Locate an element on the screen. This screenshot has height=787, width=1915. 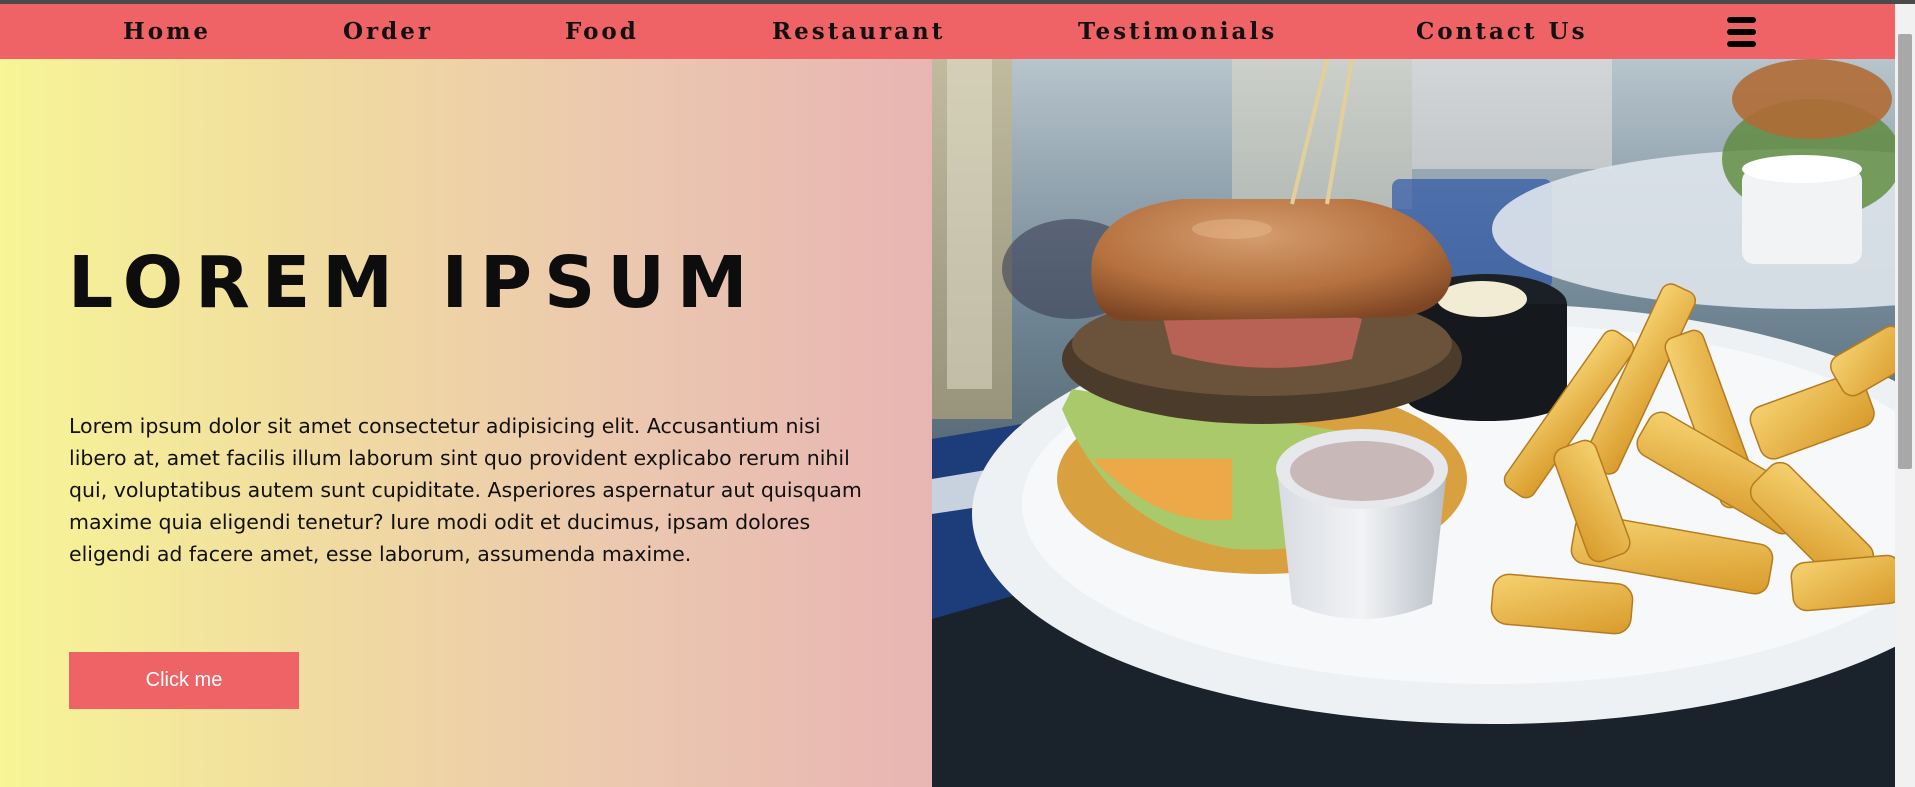
nav-link-order: Order is located at coordinates (388, 31).